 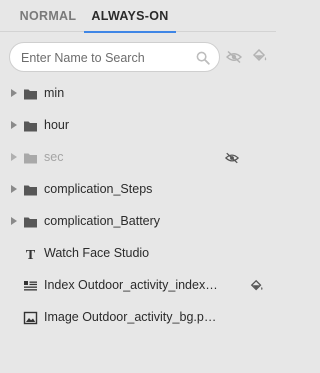 What do you see at coordinates (203, 58) in the screenshot?
I see `search-icon` at bounding box center [203, 58].